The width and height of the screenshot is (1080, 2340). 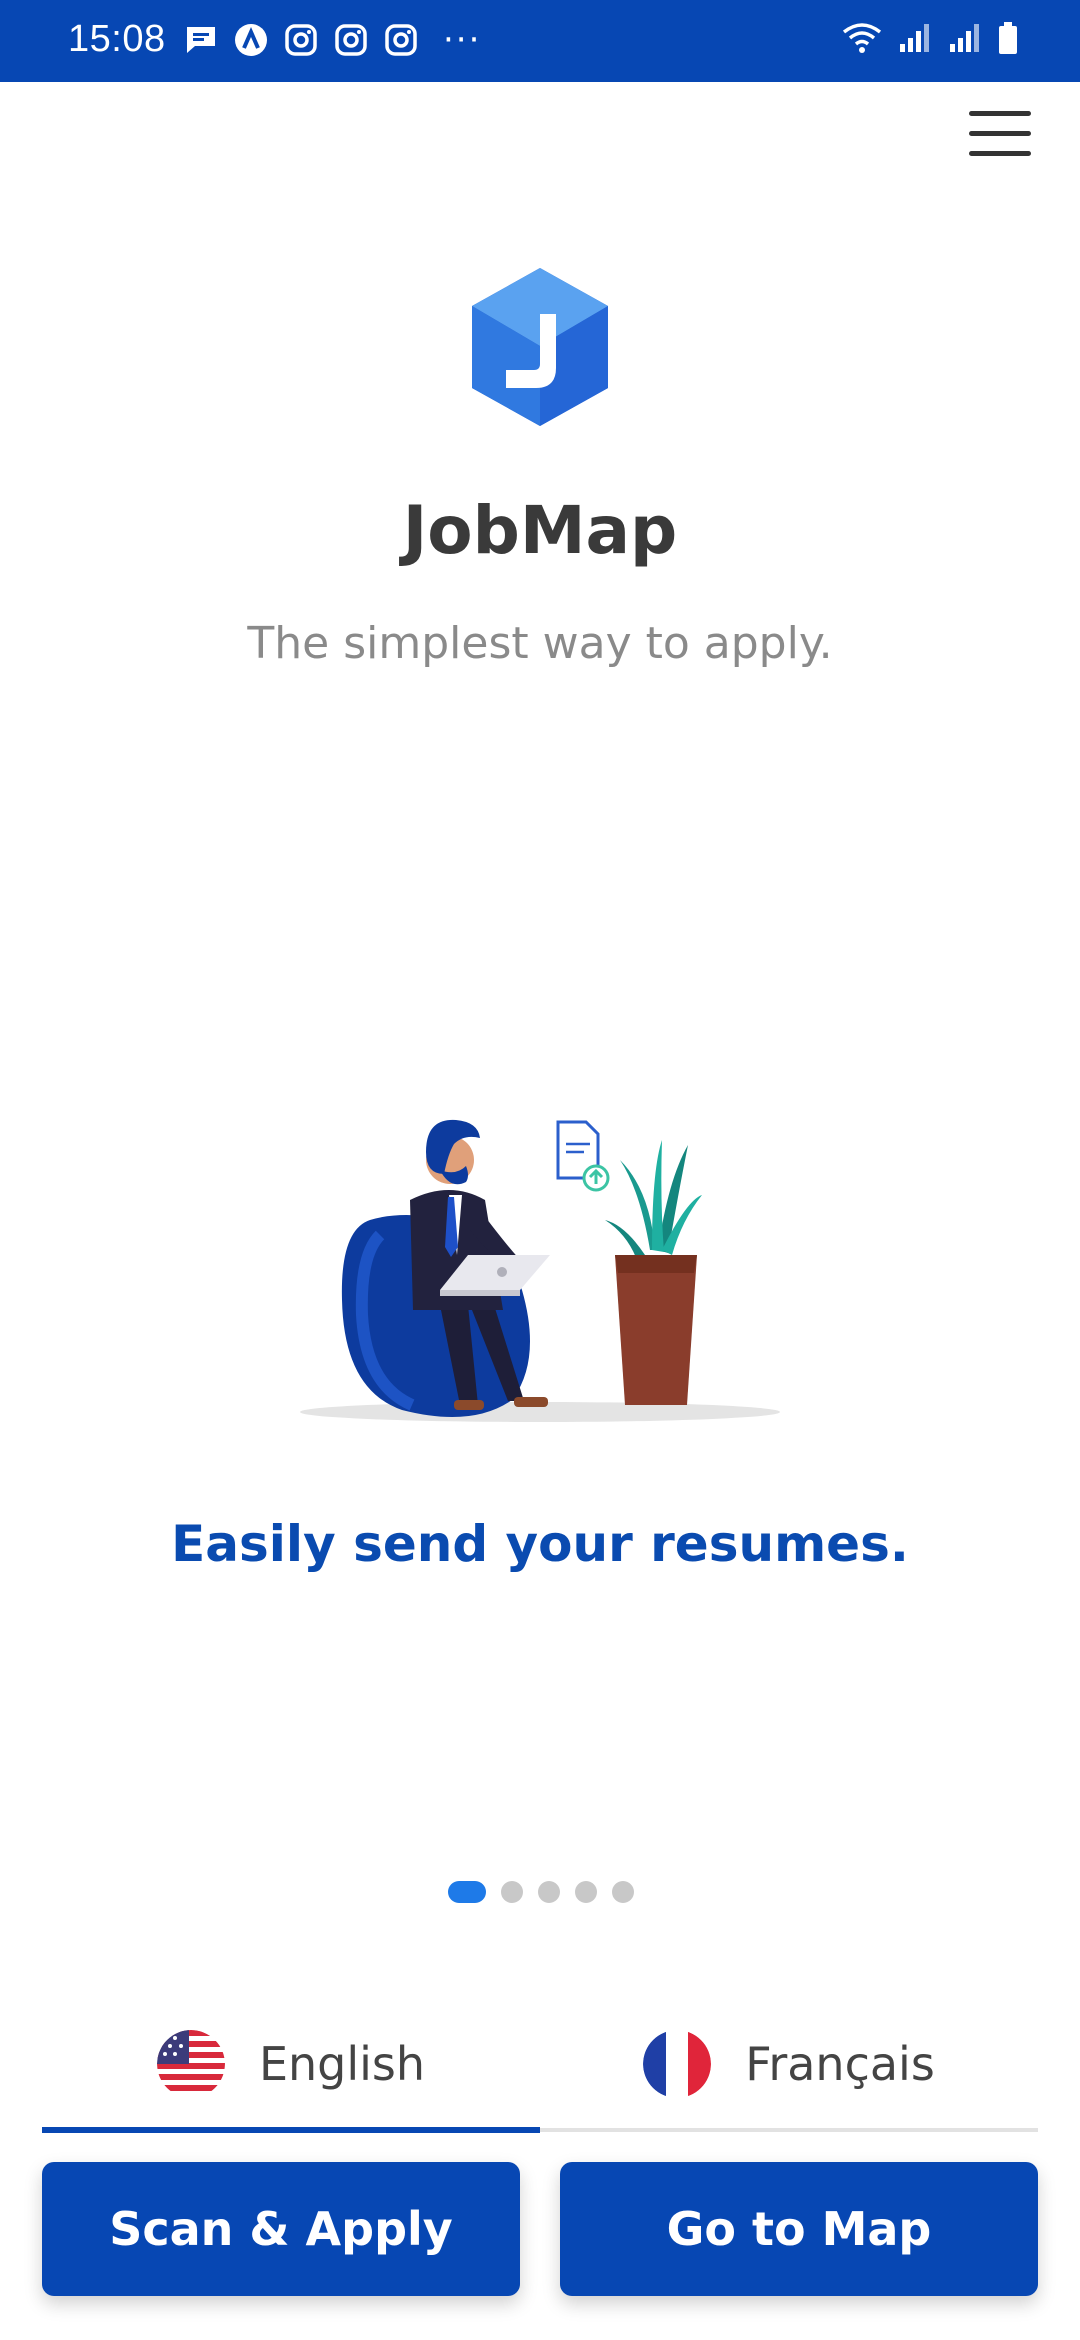 I want to click on language-tabs: English Français, so click(x=540, y=2067).